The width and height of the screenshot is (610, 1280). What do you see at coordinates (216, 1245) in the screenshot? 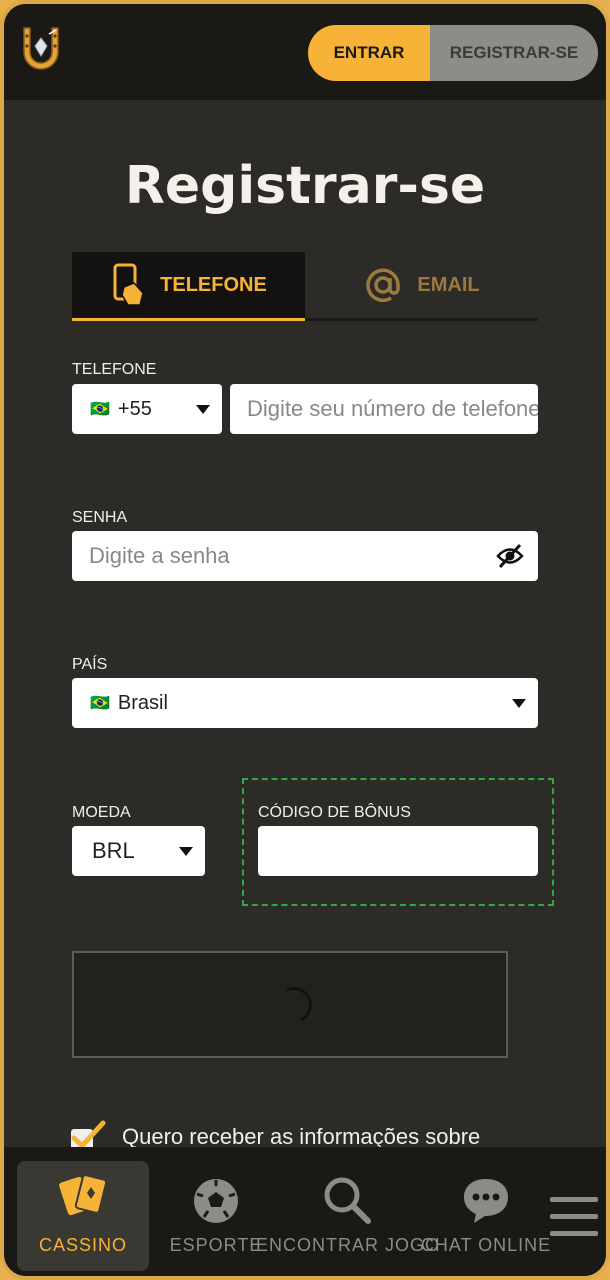
I see `nav-sports-label: ESPORTE` at bounding box center [216, 1245].